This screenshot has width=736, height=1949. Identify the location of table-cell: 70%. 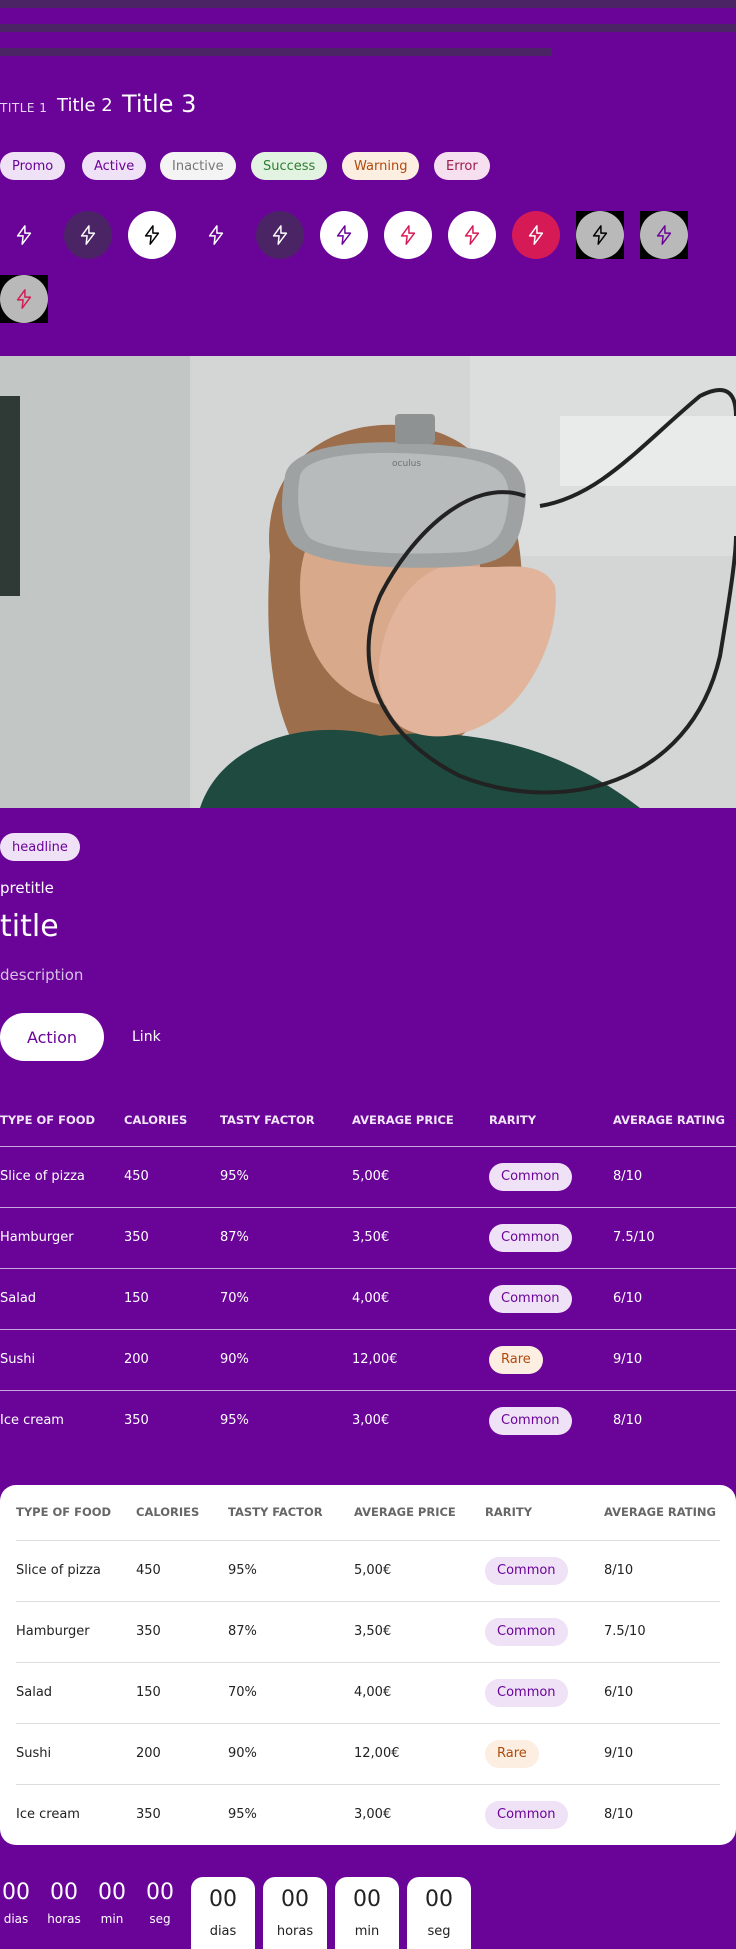
(286, 1299).